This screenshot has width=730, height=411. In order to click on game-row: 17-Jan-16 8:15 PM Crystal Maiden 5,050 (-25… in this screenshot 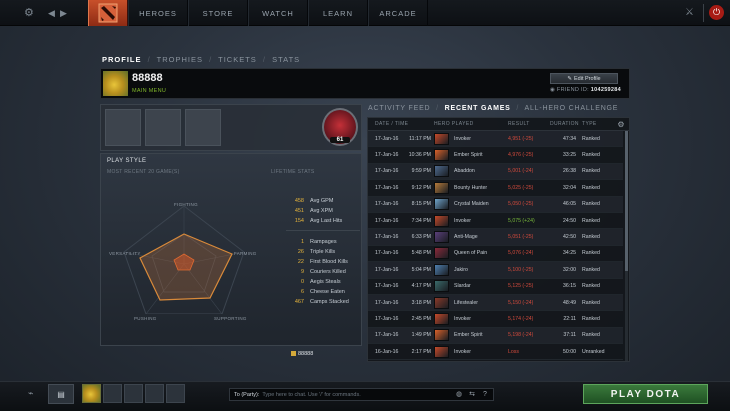, I will do `click(495, 204)`.